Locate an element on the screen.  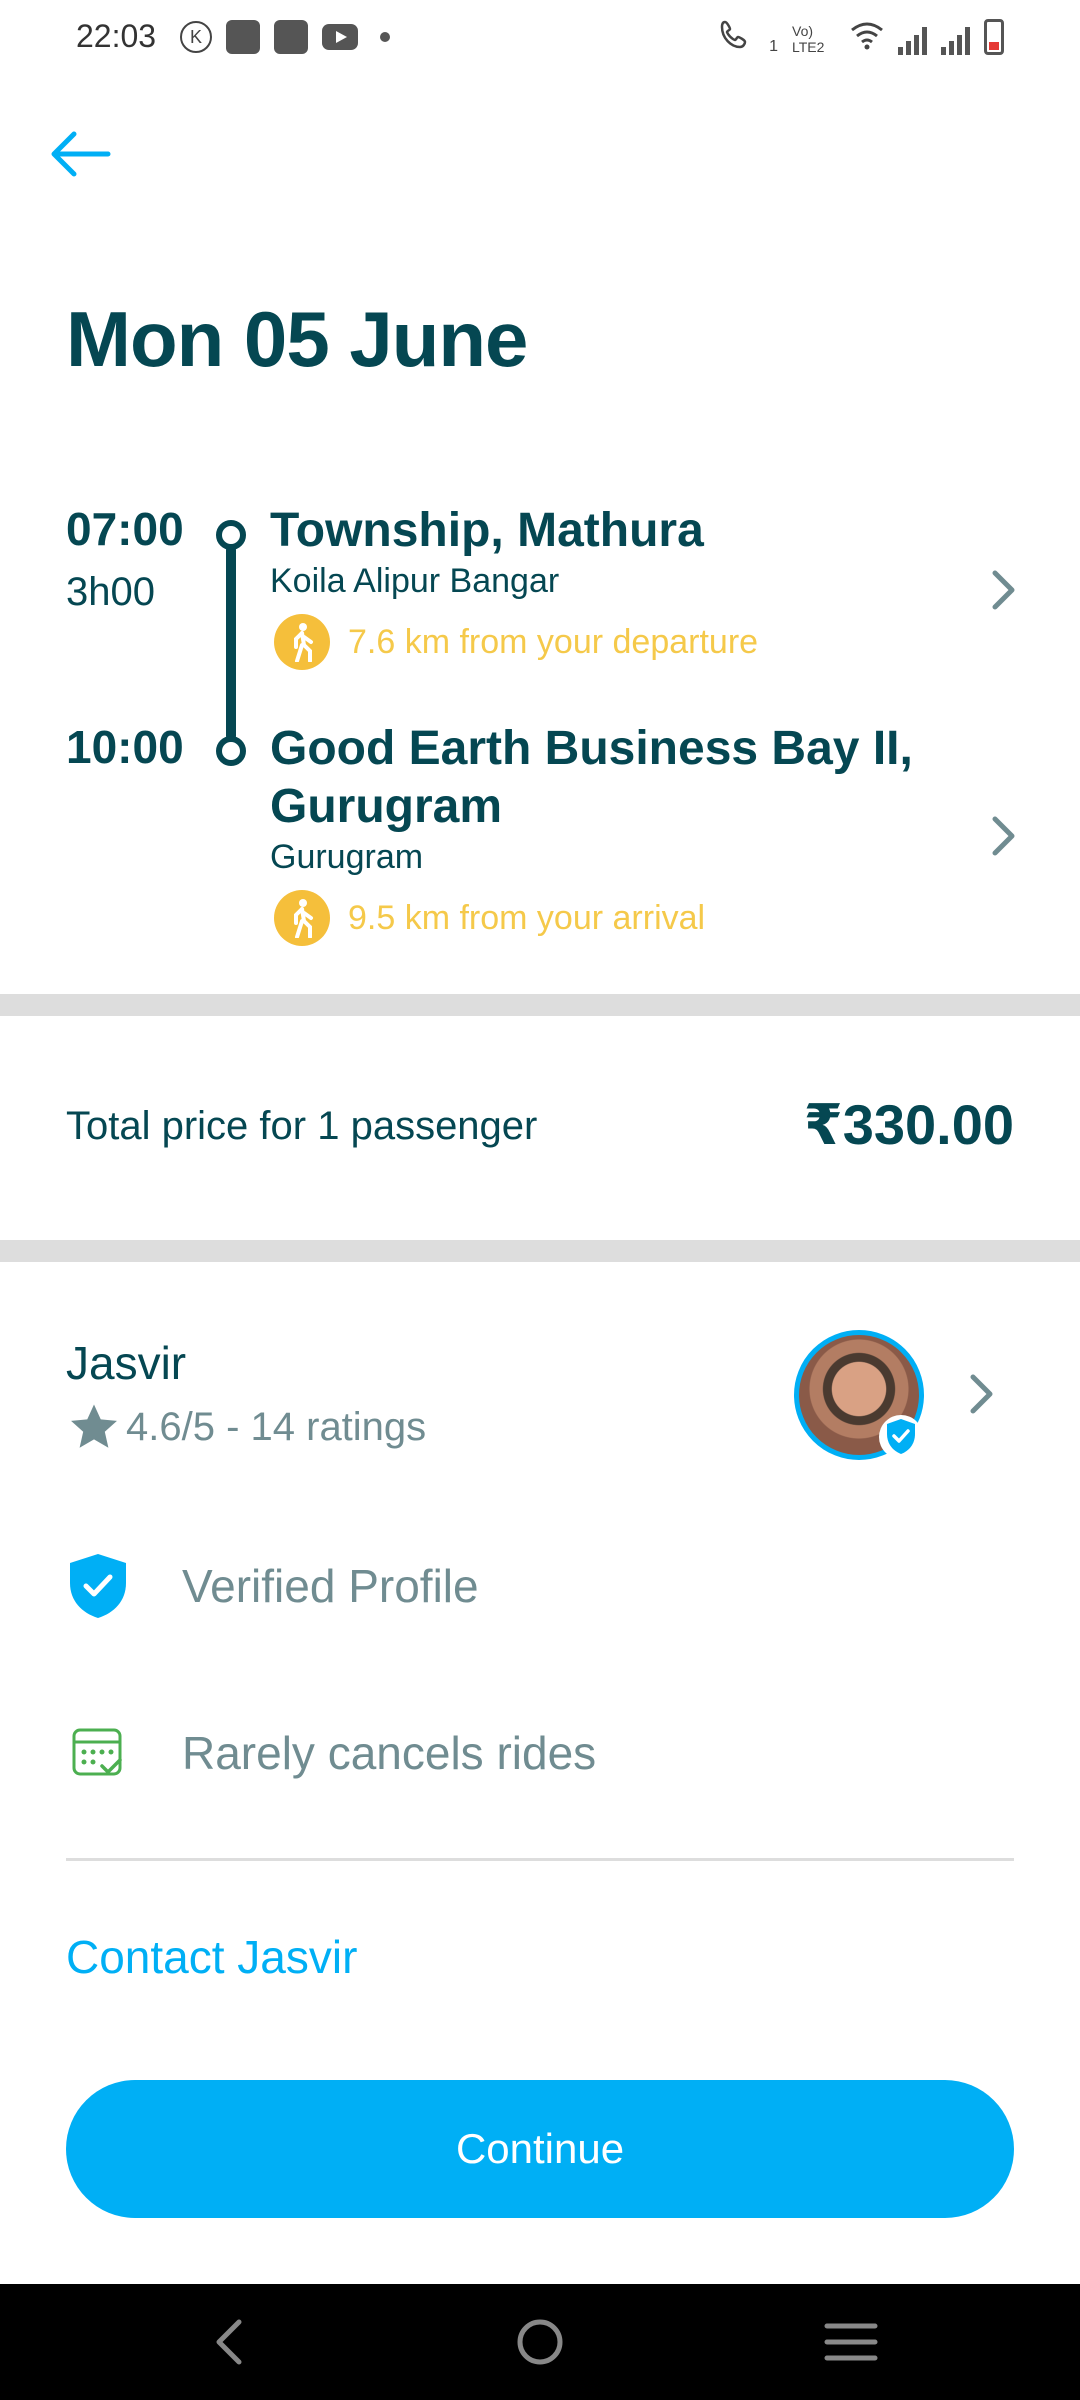
arrival-area: Gurugram is located at coordinates (347, 857).